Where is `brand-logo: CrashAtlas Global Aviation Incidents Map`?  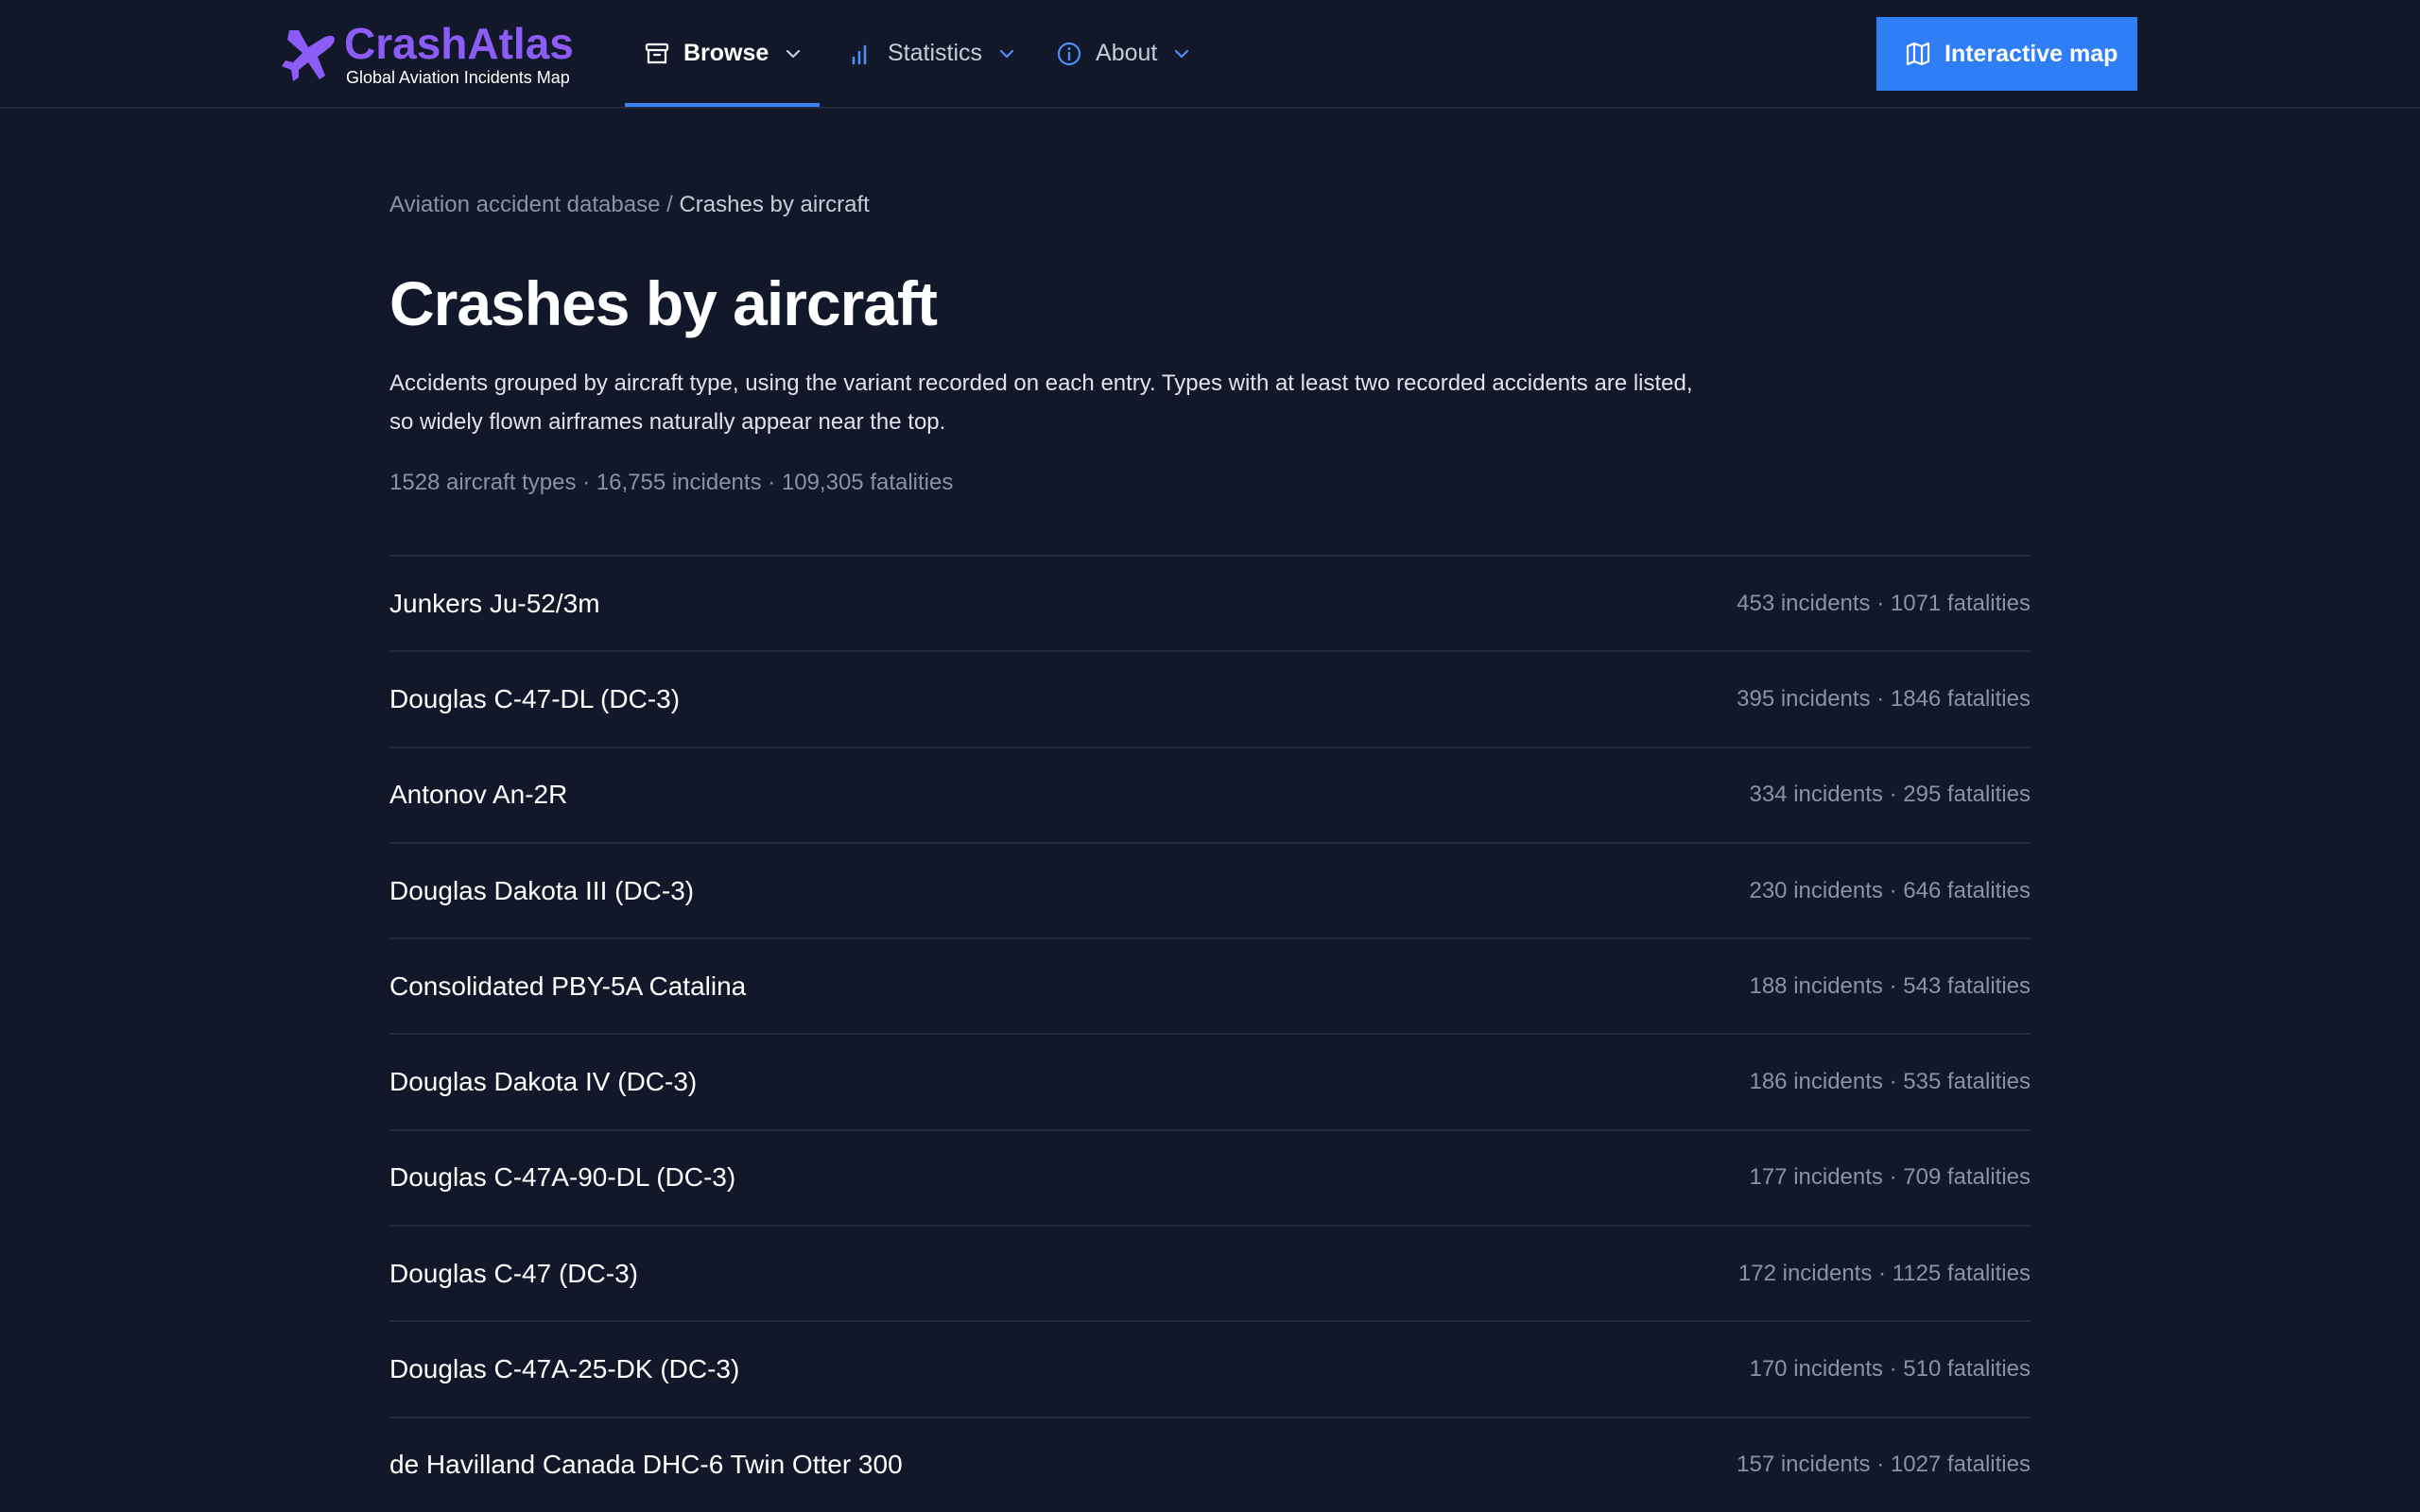
brand-logo: CrashAtlas Global Aviation Incidents Map is located at coordinates (427, 55).